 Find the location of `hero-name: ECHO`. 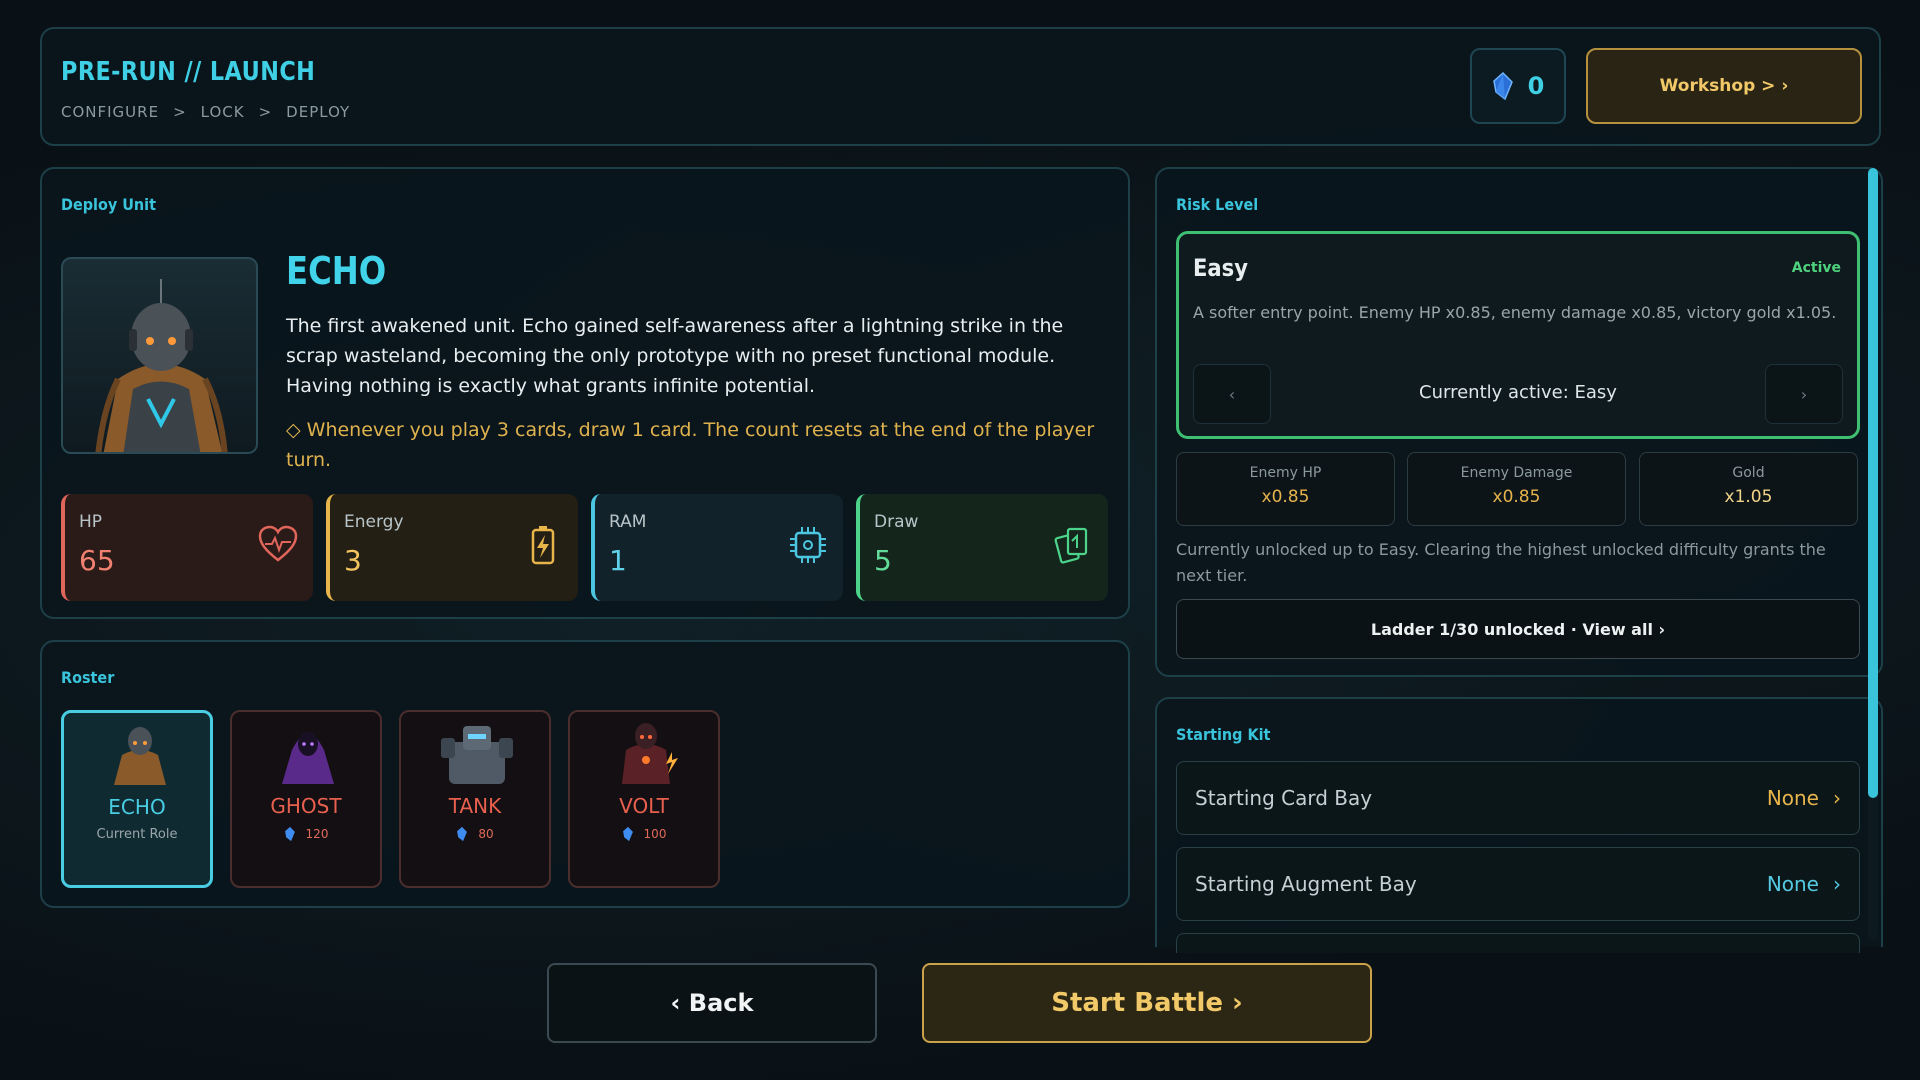

hero-name: ECHO is located at coordinates (137, 807).